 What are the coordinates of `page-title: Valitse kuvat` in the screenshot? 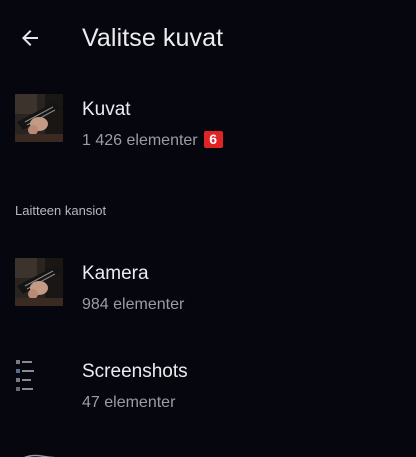 It's located at (153, 38).